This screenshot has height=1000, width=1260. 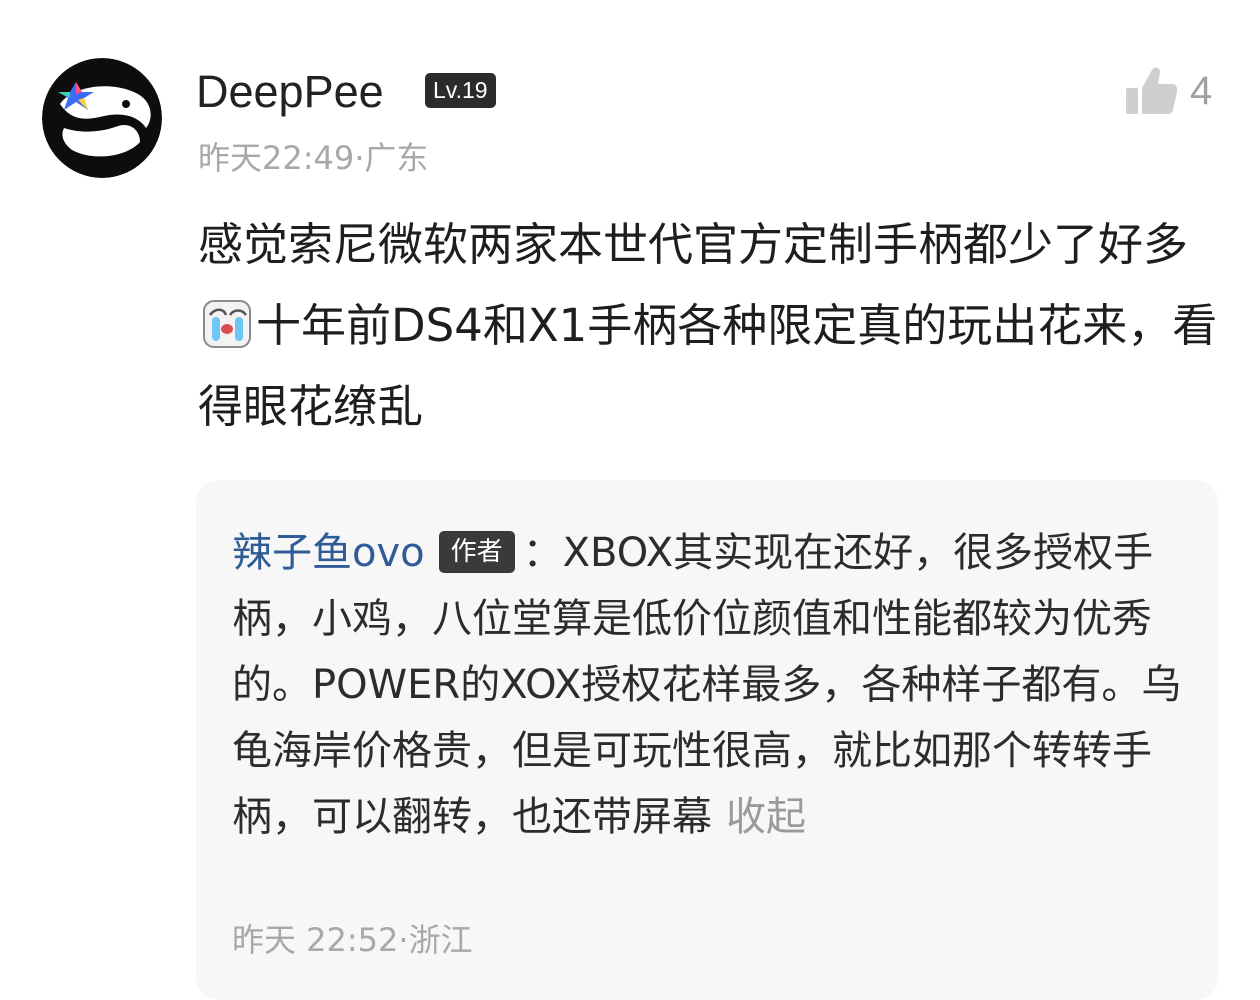 I want to click on like-count: 4, so click(x=1201, y=91).